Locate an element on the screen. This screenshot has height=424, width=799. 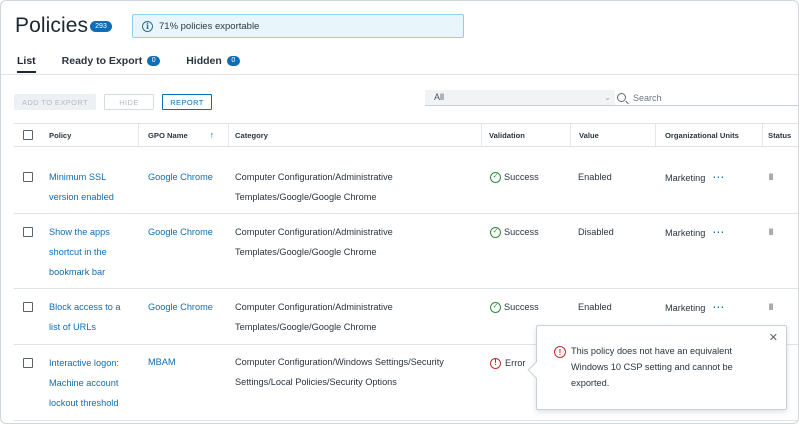
info-banner: i 71% policies exportable is located at coordinates (298, 26).